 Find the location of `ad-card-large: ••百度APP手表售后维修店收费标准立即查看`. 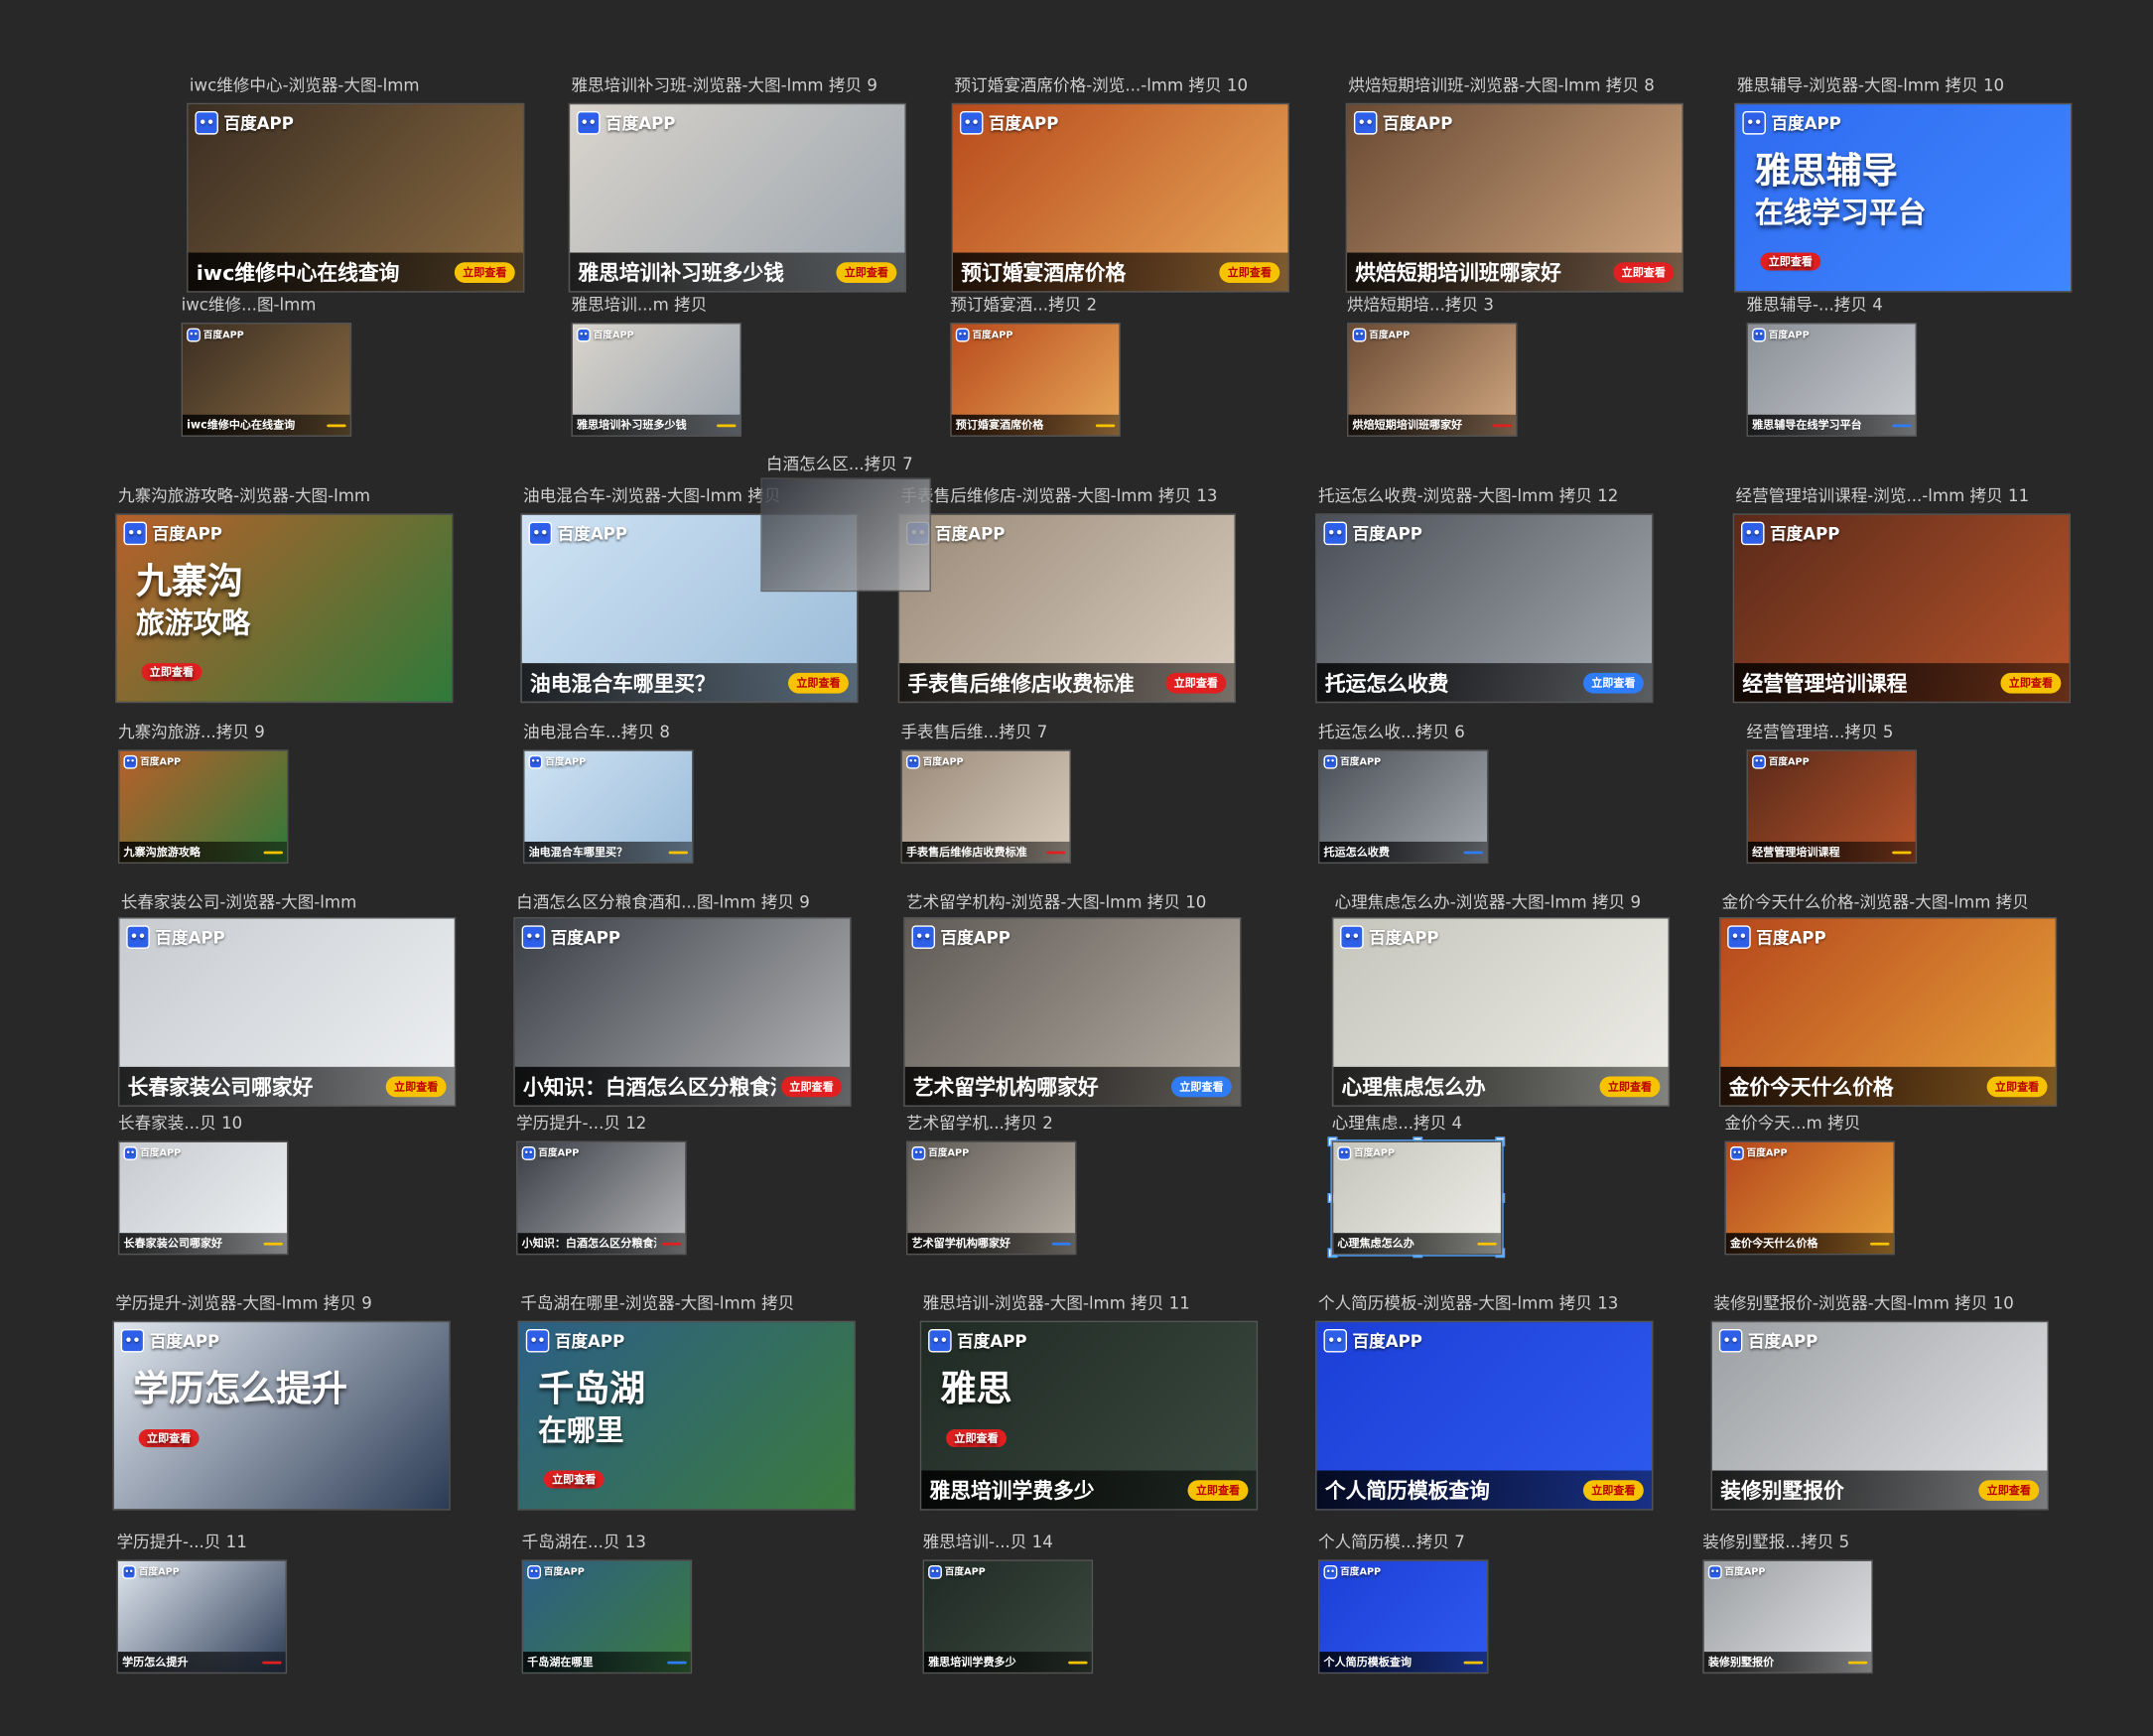

ad-card-large: ••百度APP手表售后维修店收费标准立即查看 is located at coordinates (1066, 608).